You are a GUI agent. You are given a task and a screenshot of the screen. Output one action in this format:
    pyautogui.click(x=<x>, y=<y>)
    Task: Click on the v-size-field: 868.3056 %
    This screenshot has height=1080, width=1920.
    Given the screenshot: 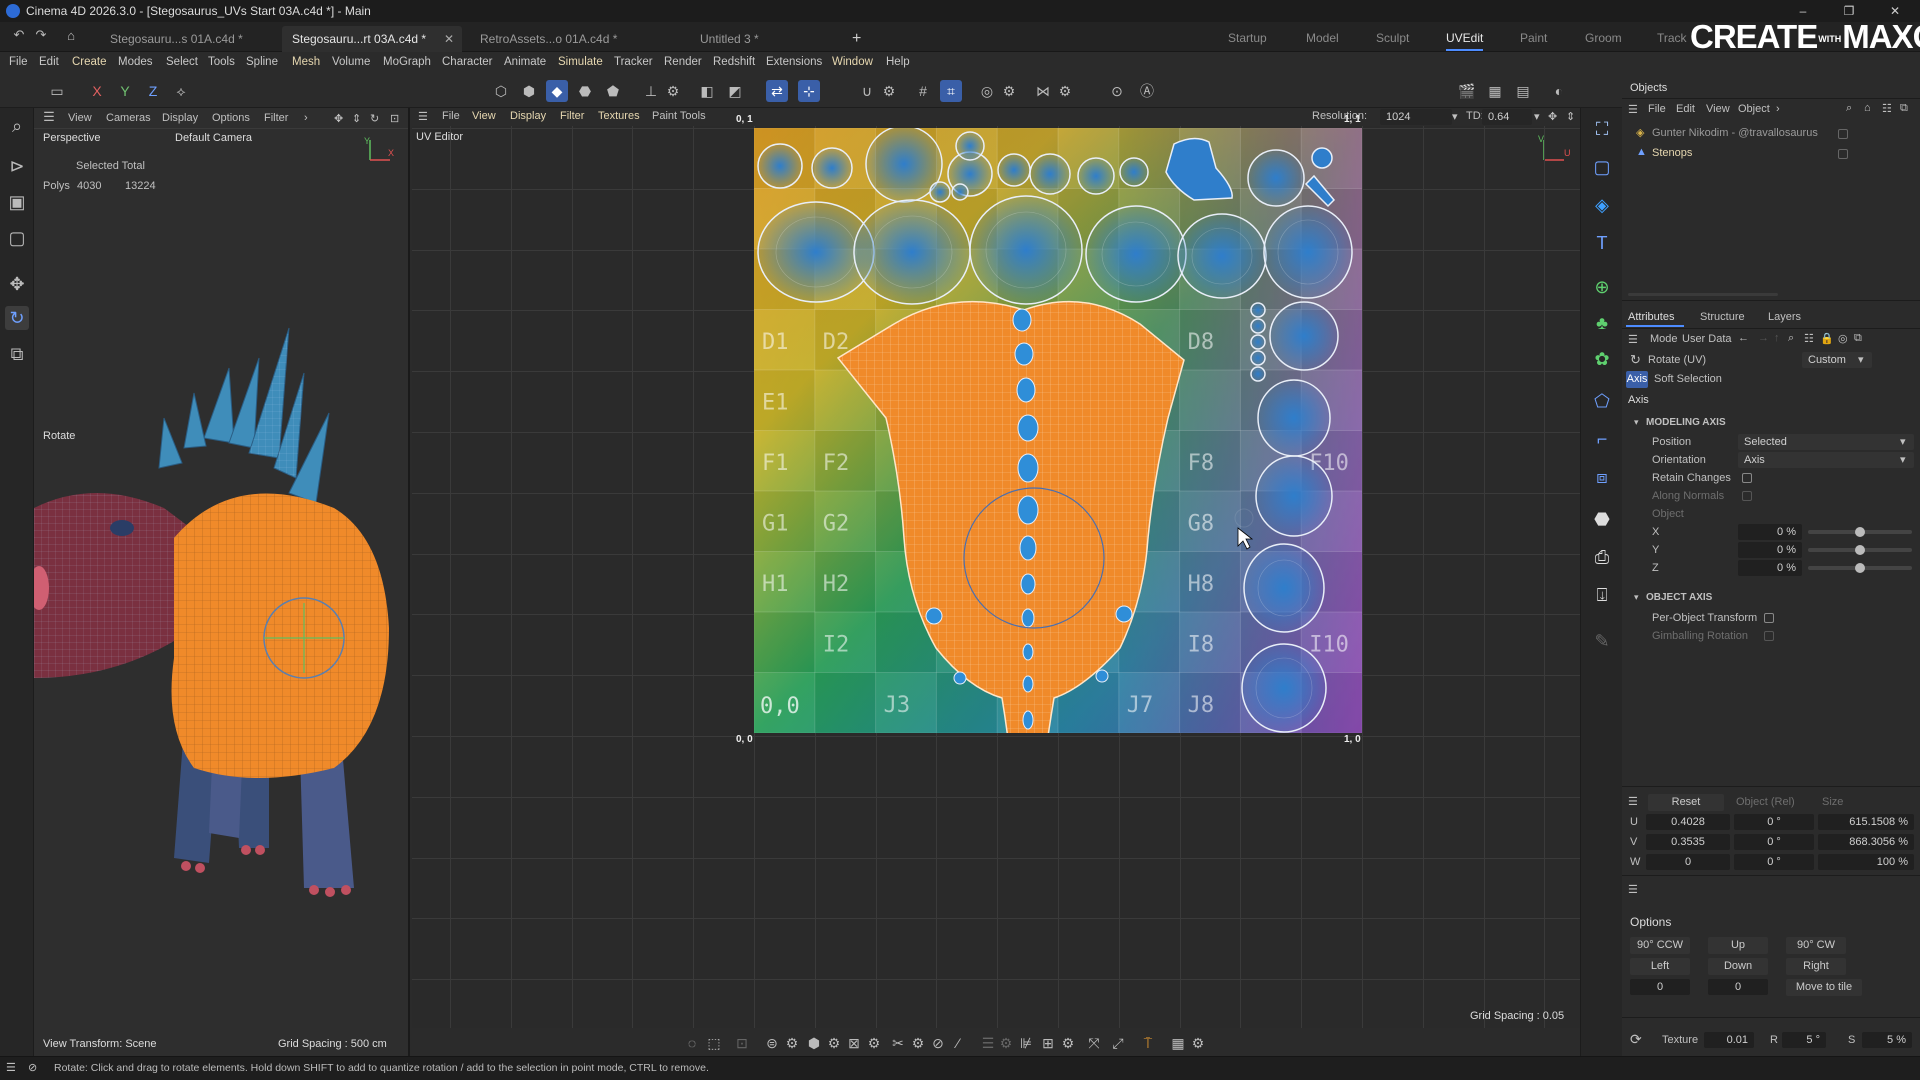 What is the action you would take?
    pyautogui.click(x=1866, y=842)
    